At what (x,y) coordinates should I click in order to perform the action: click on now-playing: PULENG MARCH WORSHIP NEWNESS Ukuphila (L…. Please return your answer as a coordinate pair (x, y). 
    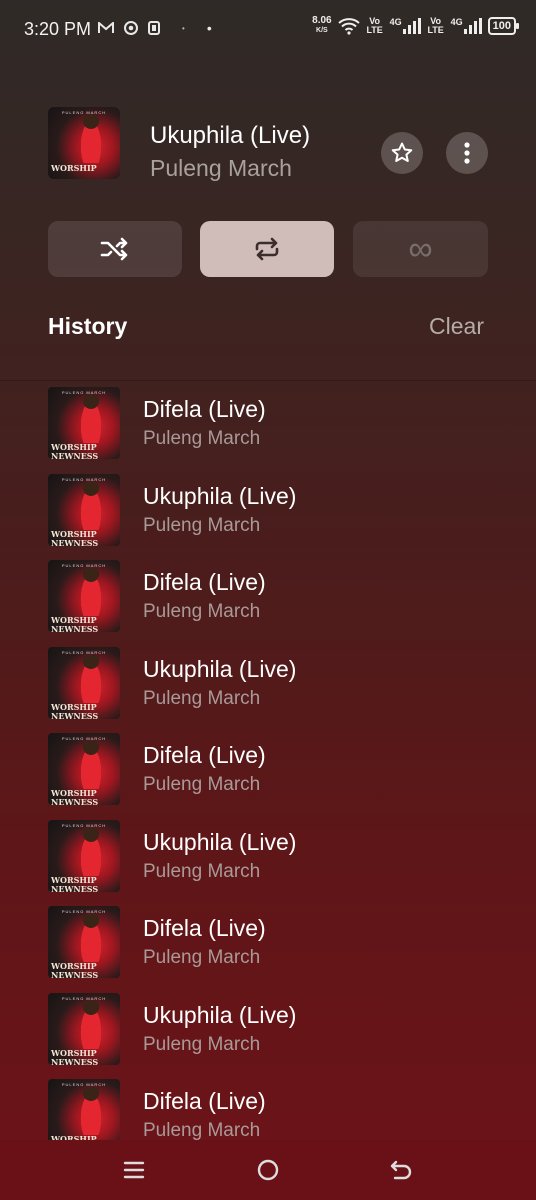
    Looking at the image, I should click on (268, 144).